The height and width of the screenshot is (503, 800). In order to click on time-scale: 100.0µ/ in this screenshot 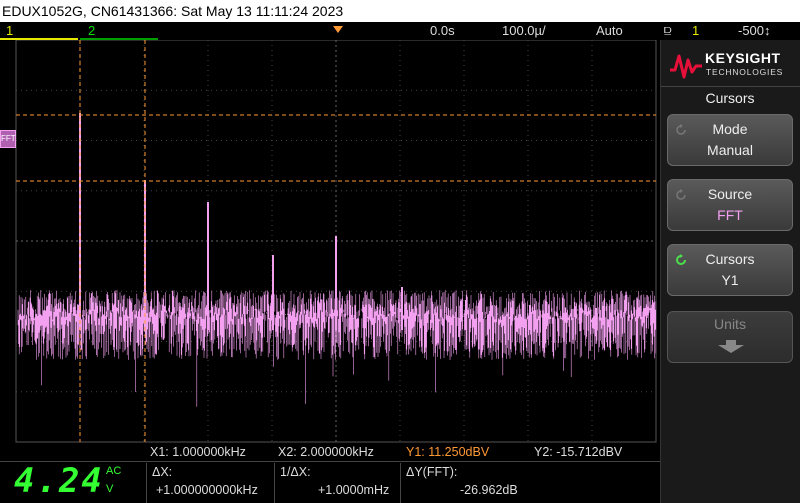, I will do `click(524, 30)`.